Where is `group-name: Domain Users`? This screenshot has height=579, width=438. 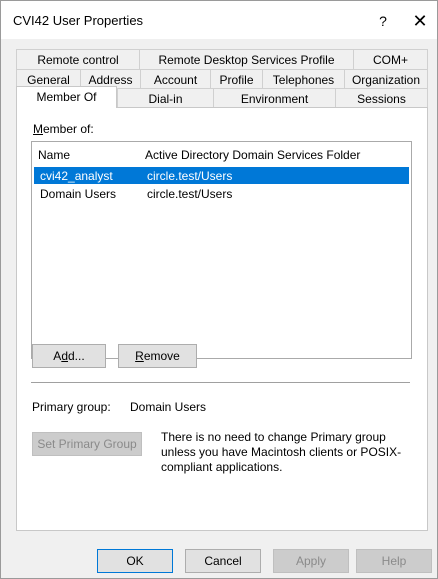 group-name: Domain Users is located at coordinates (78, 194).